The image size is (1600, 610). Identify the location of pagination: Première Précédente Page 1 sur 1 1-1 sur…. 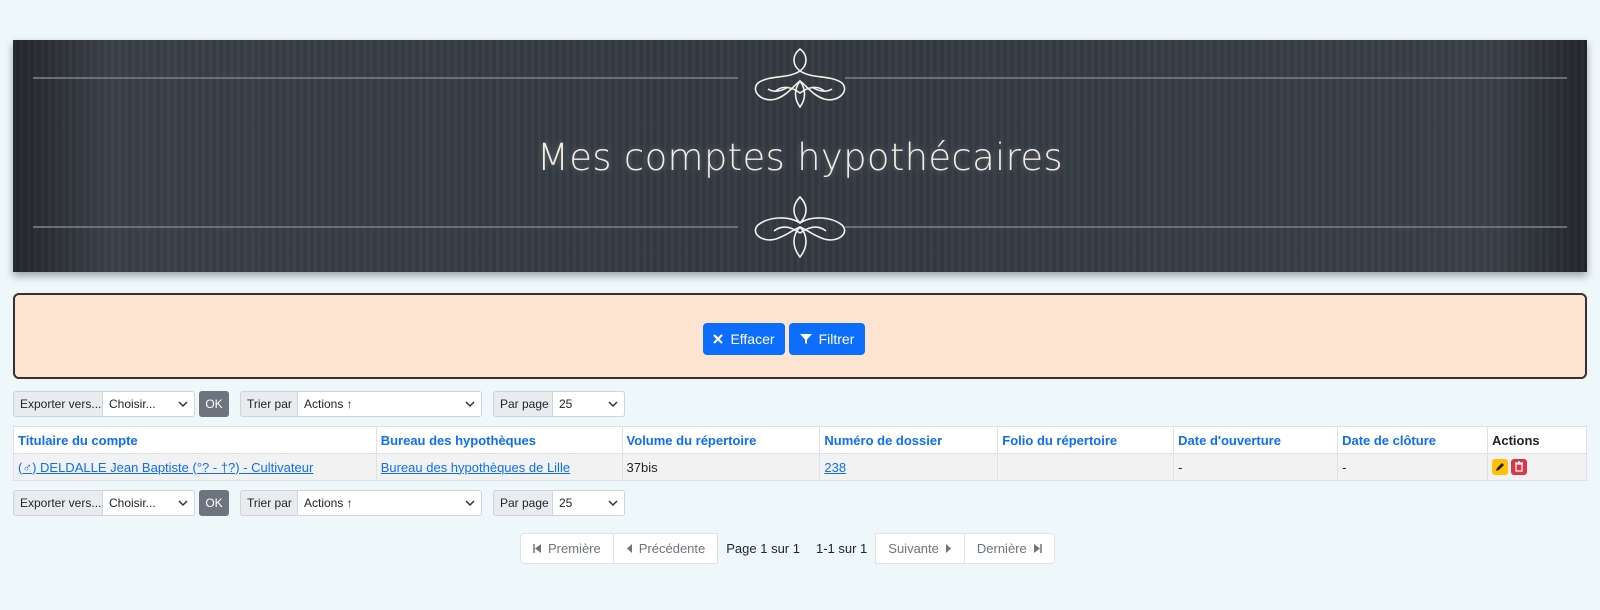
(787, 548).